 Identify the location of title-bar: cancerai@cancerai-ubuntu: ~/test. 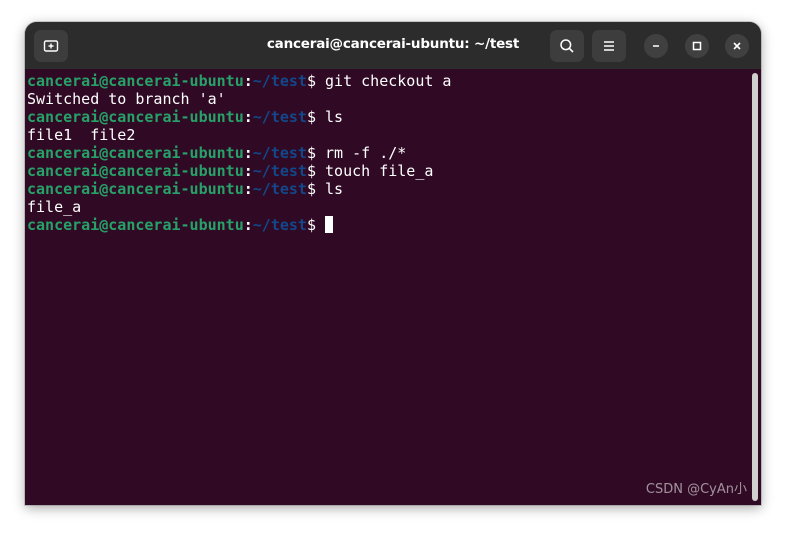
(393, 45).